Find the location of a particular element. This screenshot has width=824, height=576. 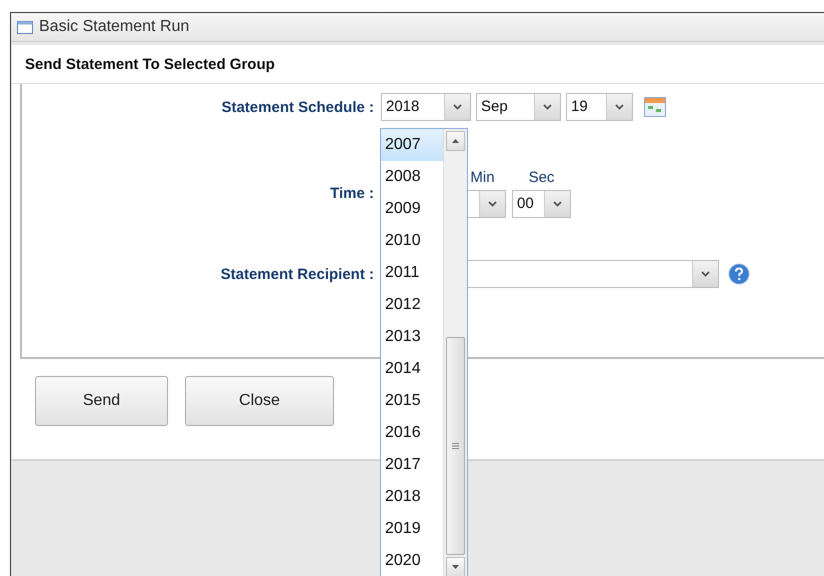

calendar-icon is located at coordinates (655, 107).